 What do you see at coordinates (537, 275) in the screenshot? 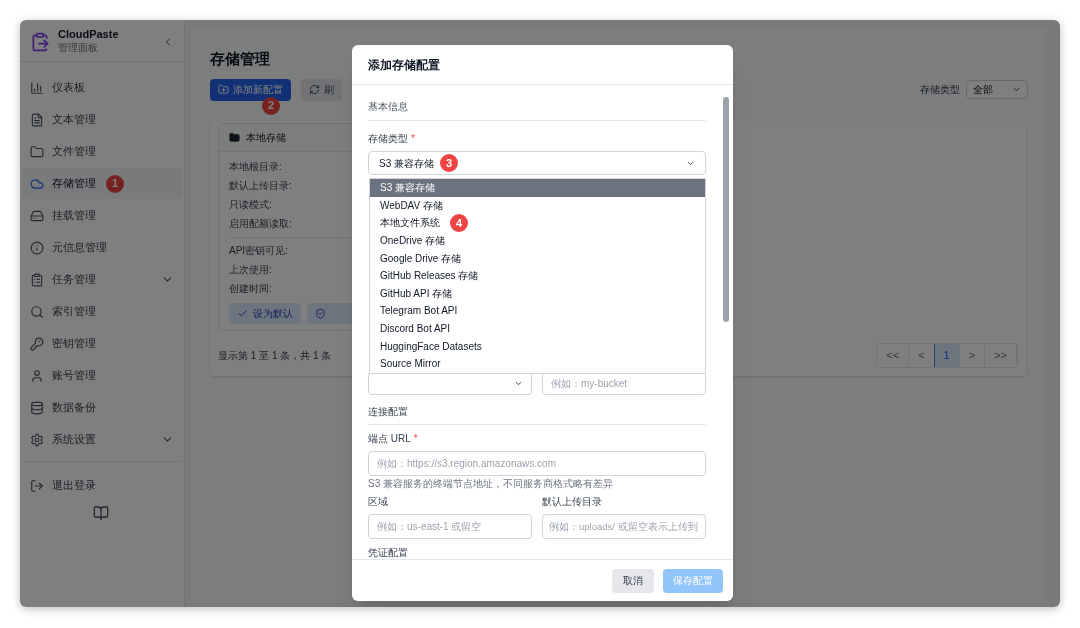
I see `dropdown-option: GitHub Releases 存储` at bounding box center [537, 275].